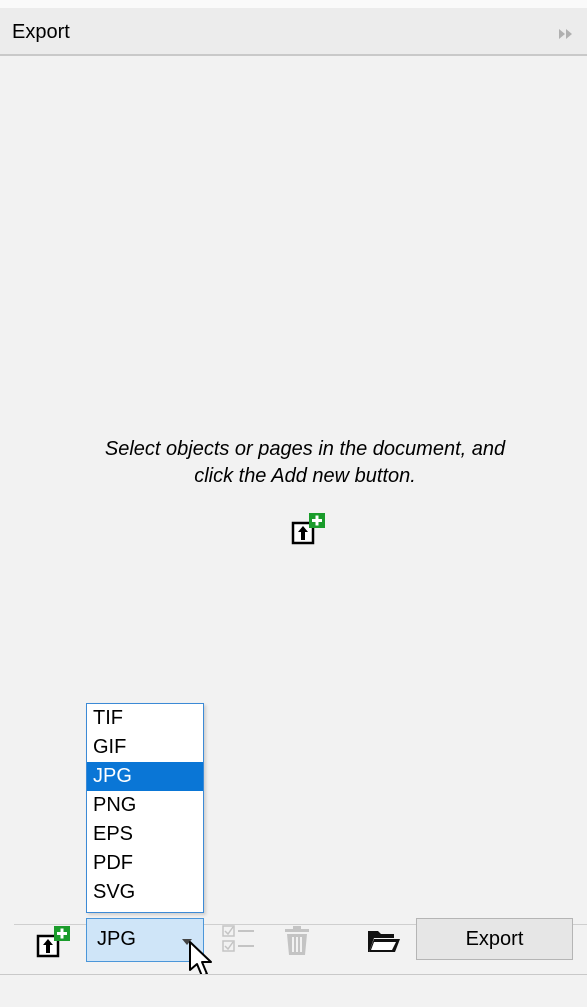  I want to click on window-top-edge, so click(293, 4).